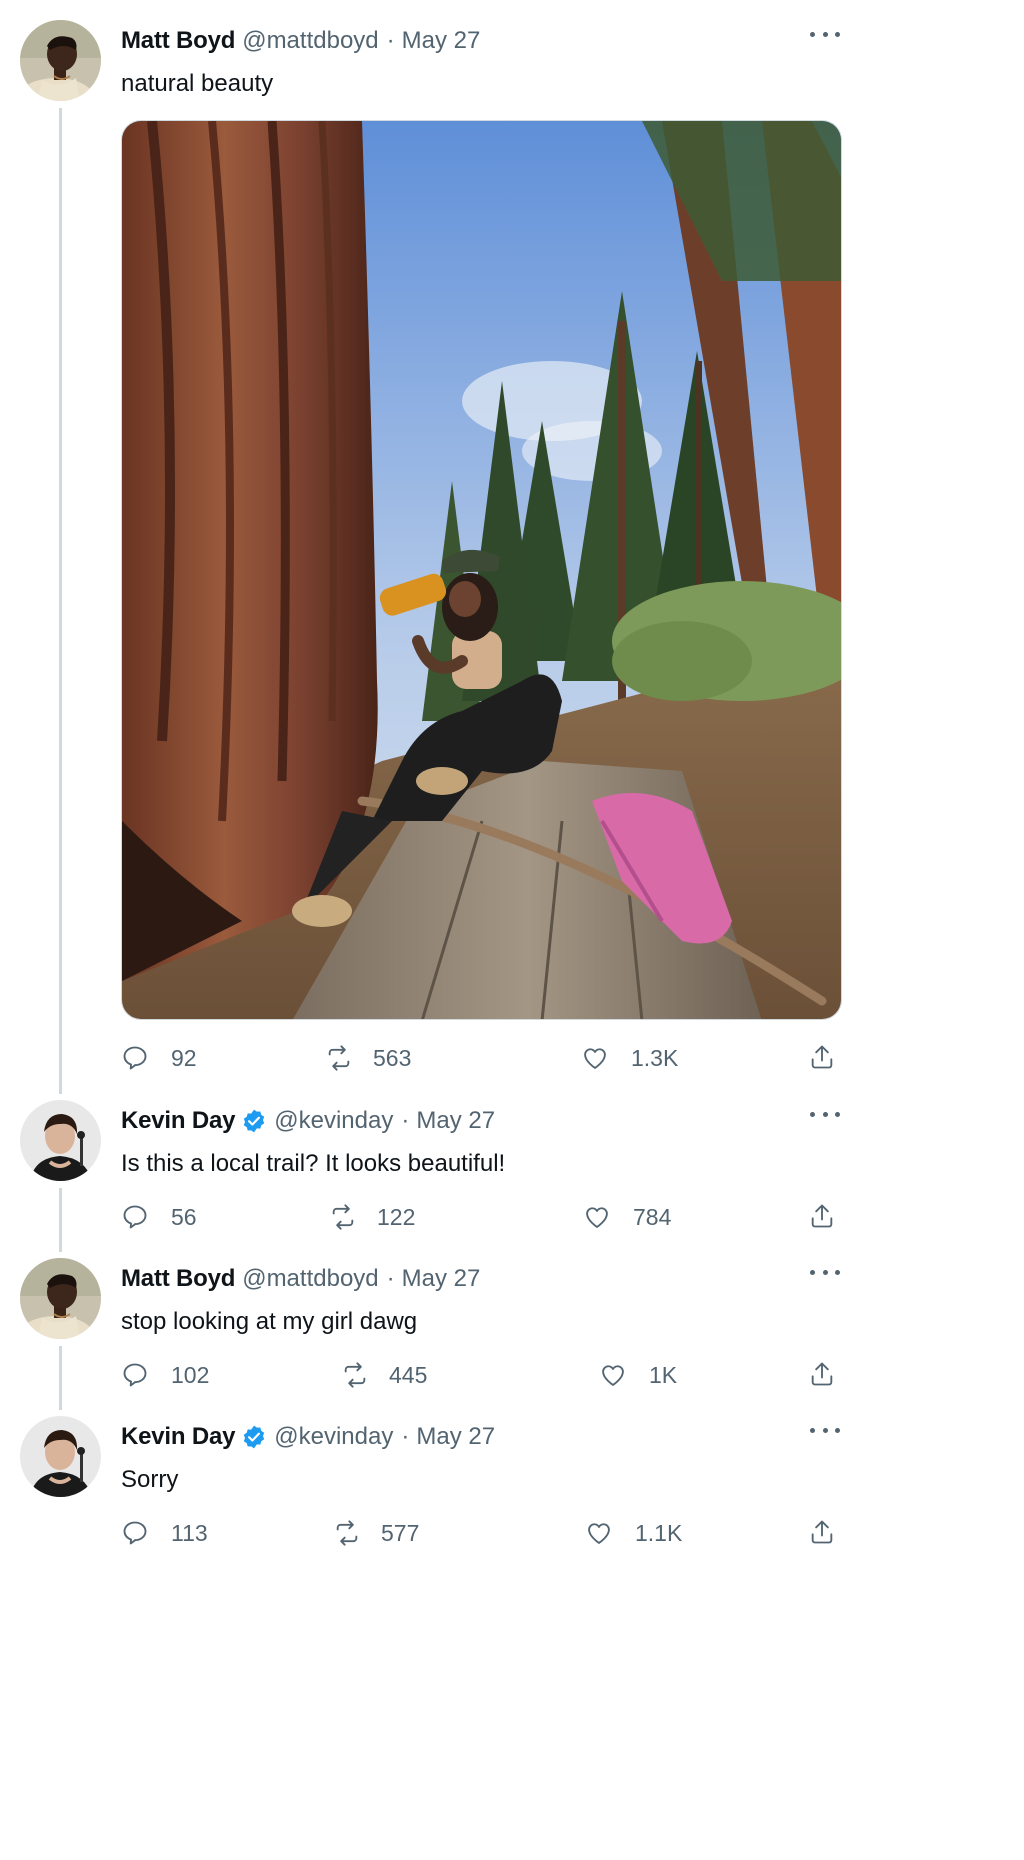 Image resolution: width=1024 pixels, height=1860 pixels. I want to click on retweet-count: 445, so click(408, 1374).